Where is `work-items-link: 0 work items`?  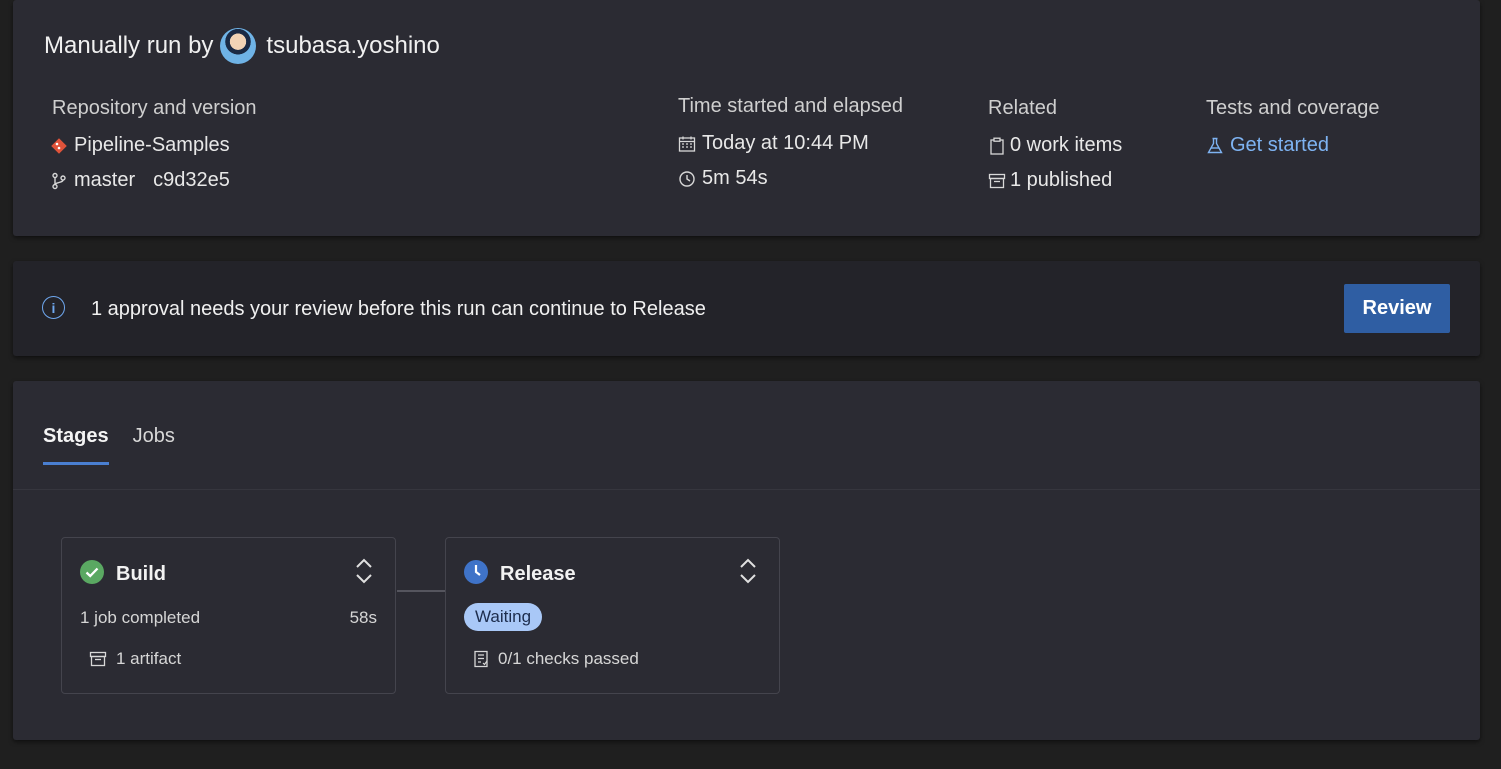
work-items-link: 0 work items is located at coordinates (1055, 145).